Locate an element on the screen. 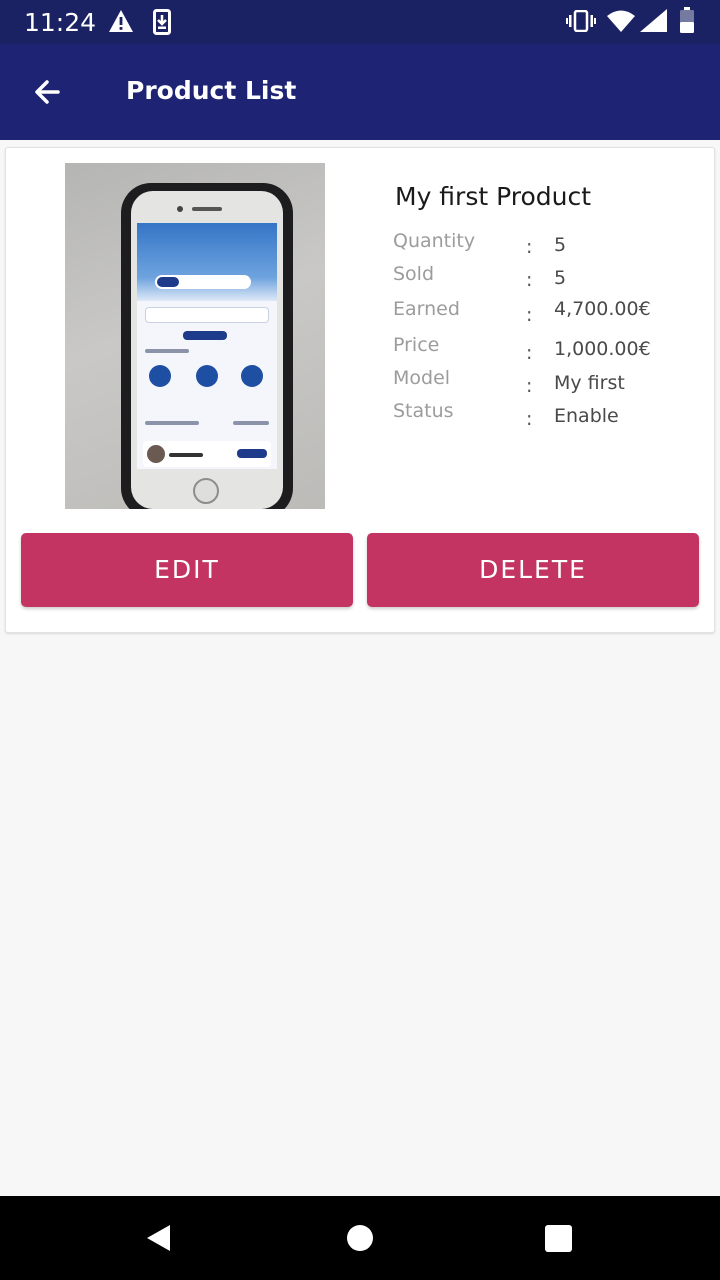 Image resolution: width=720 pixels, height=1280 pixels. back-button is located at coordinates (48, 92).